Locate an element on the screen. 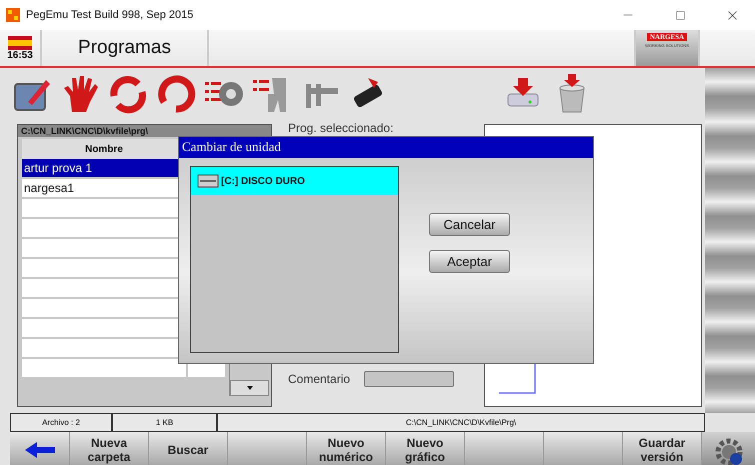 The image size is (755, 465). window-title: PegEmu Test Build 998, Sep 2015 is located at coordinates (110, 15).